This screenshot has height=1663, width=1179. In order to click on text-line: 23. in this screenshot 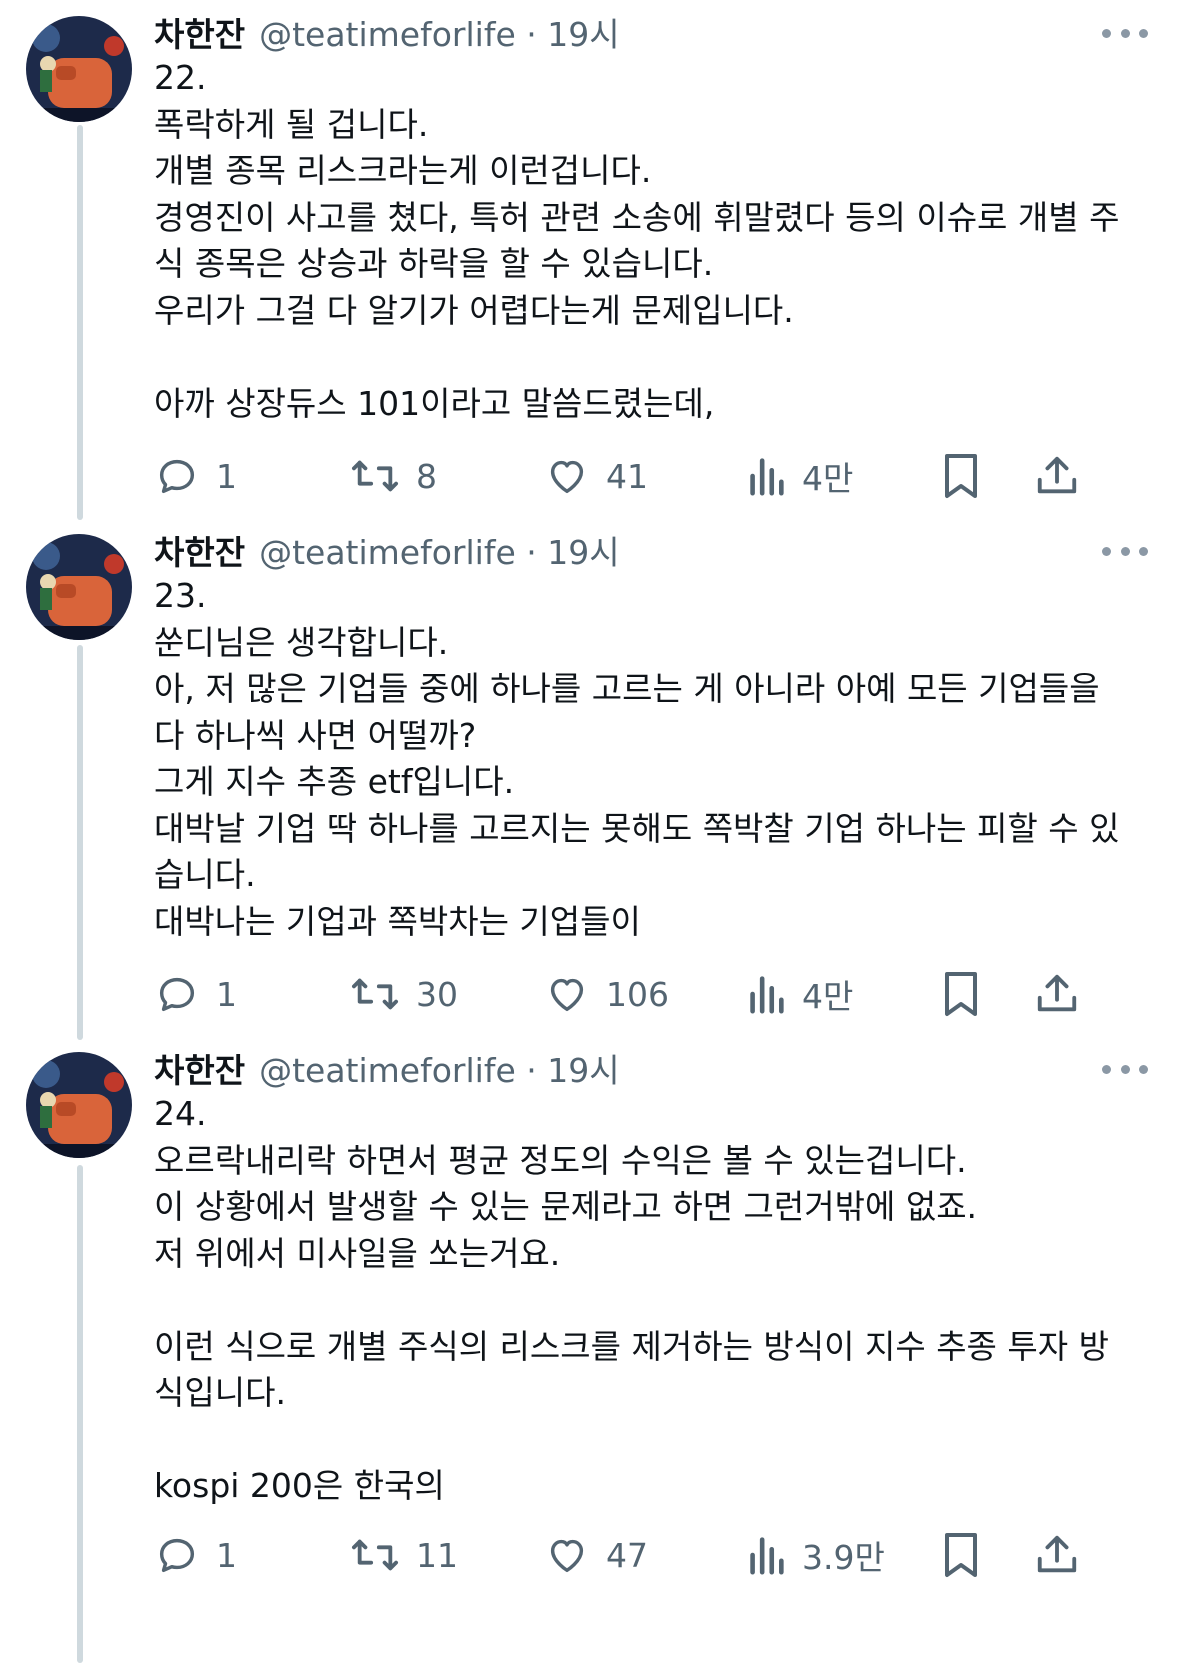, I will do `click(180, 595)`.